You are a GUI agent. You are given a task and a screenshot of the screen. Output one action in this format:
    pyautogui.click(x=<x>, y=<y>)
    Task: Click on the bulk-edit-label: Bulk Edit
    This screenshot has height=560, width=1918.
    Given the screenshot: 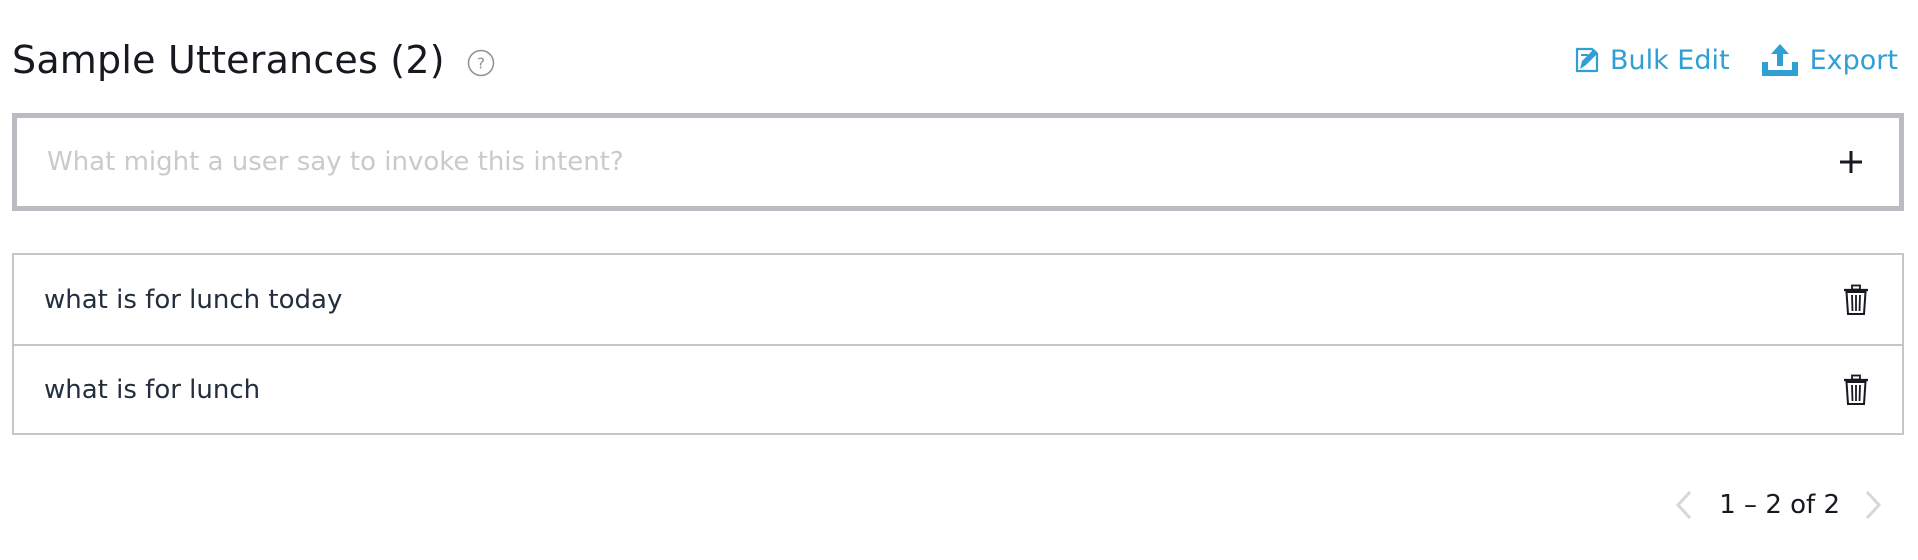 What is the action you would take?
    pyautogui.click(x=1669, y=60)
    